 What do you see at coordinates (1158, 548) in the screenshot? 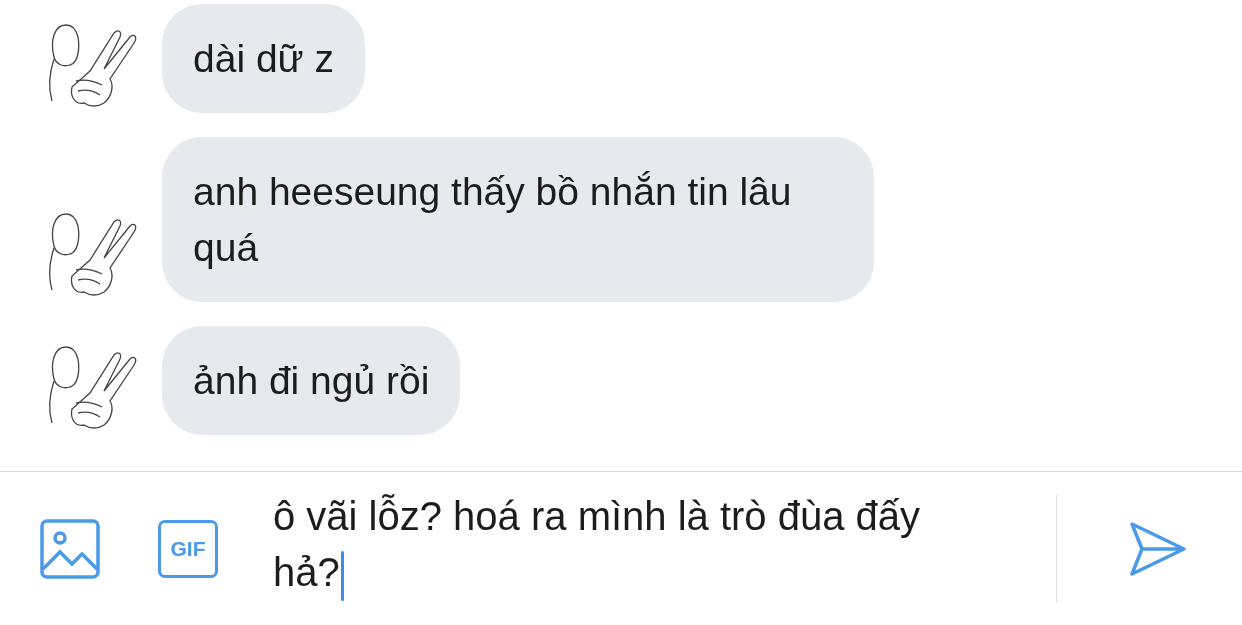
I see `send-icon` at bounding box center [1158, 548].